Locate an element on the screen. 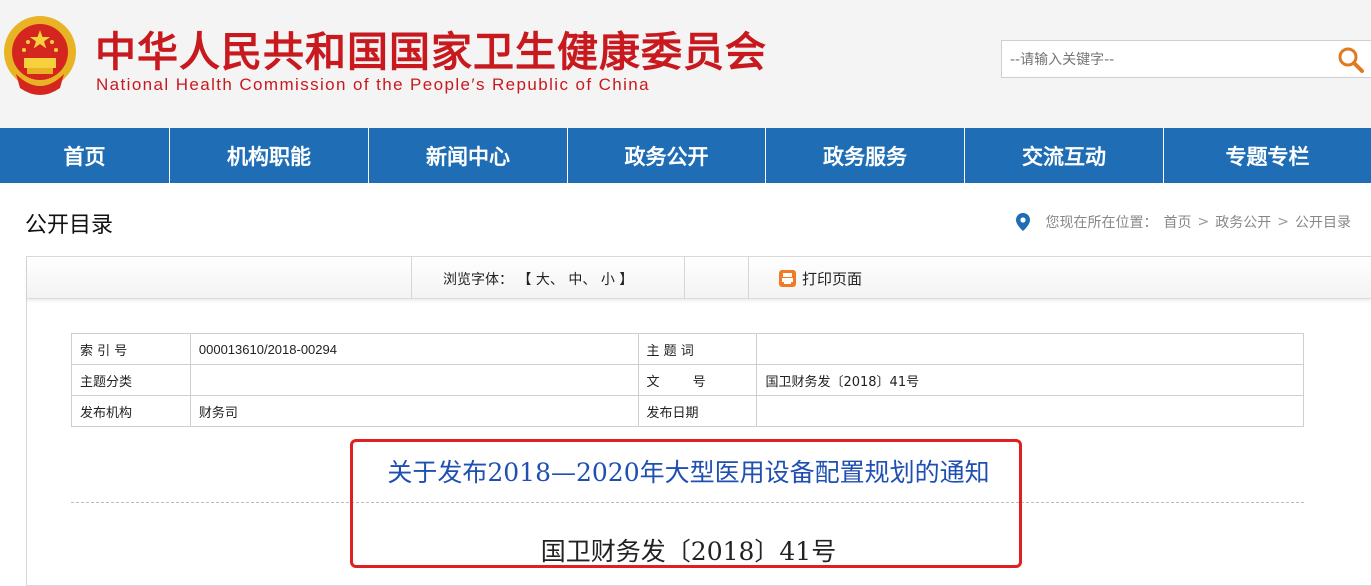 The image size is (1371, 586). national-emblem-icon is located at coordinates (40, 55).